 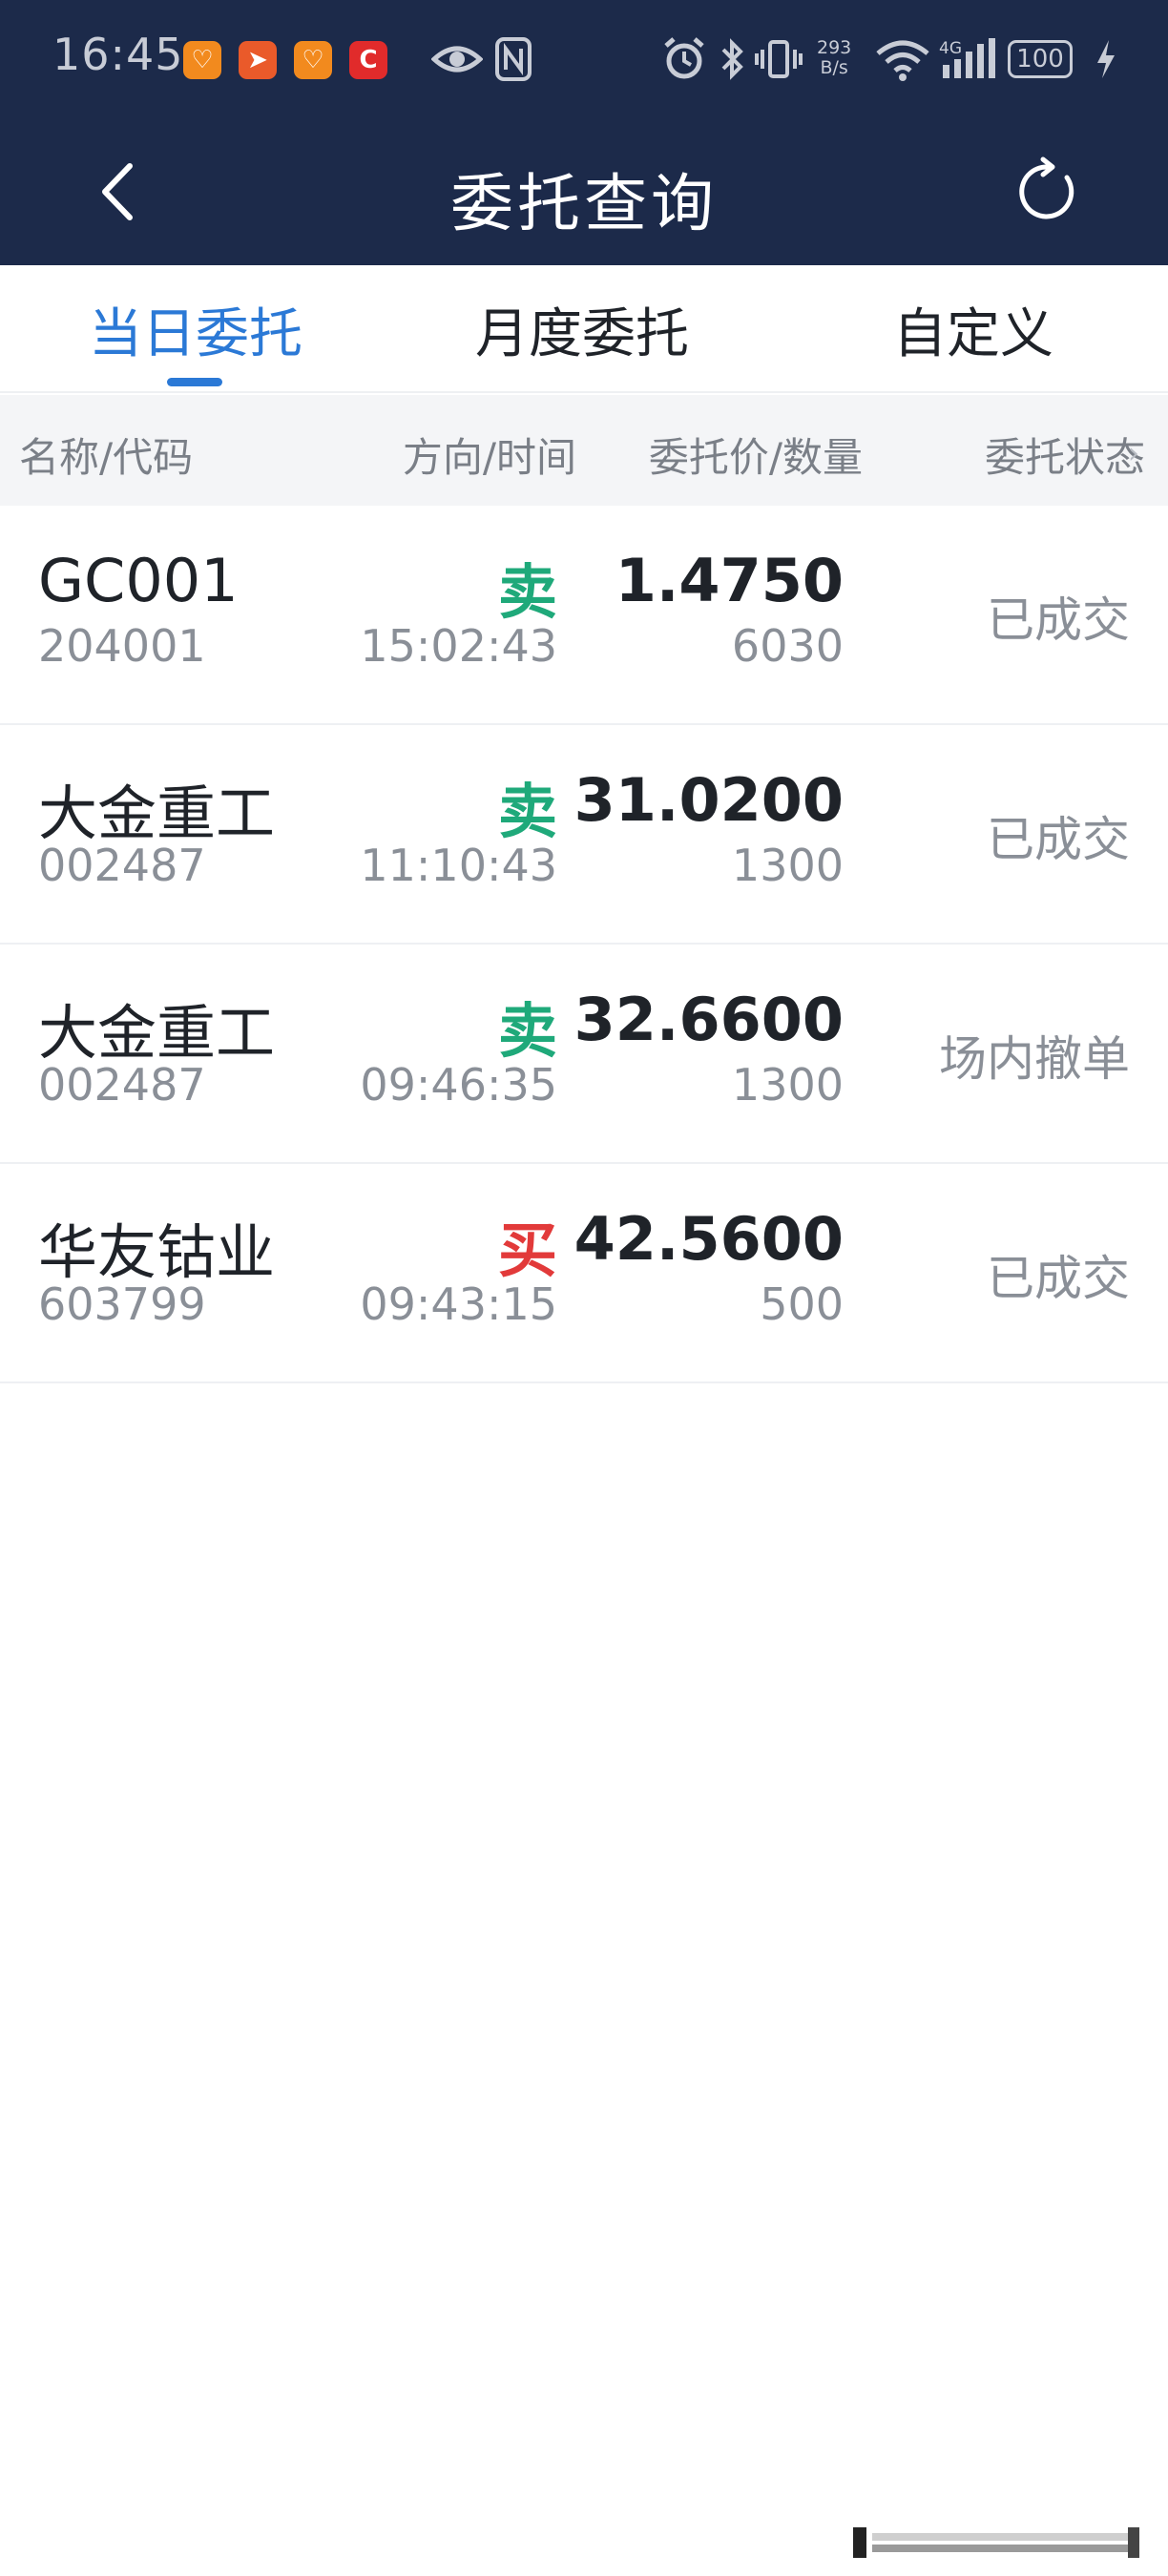 I want to click on column-status: 委托状态, so click(x=1064, y=457).